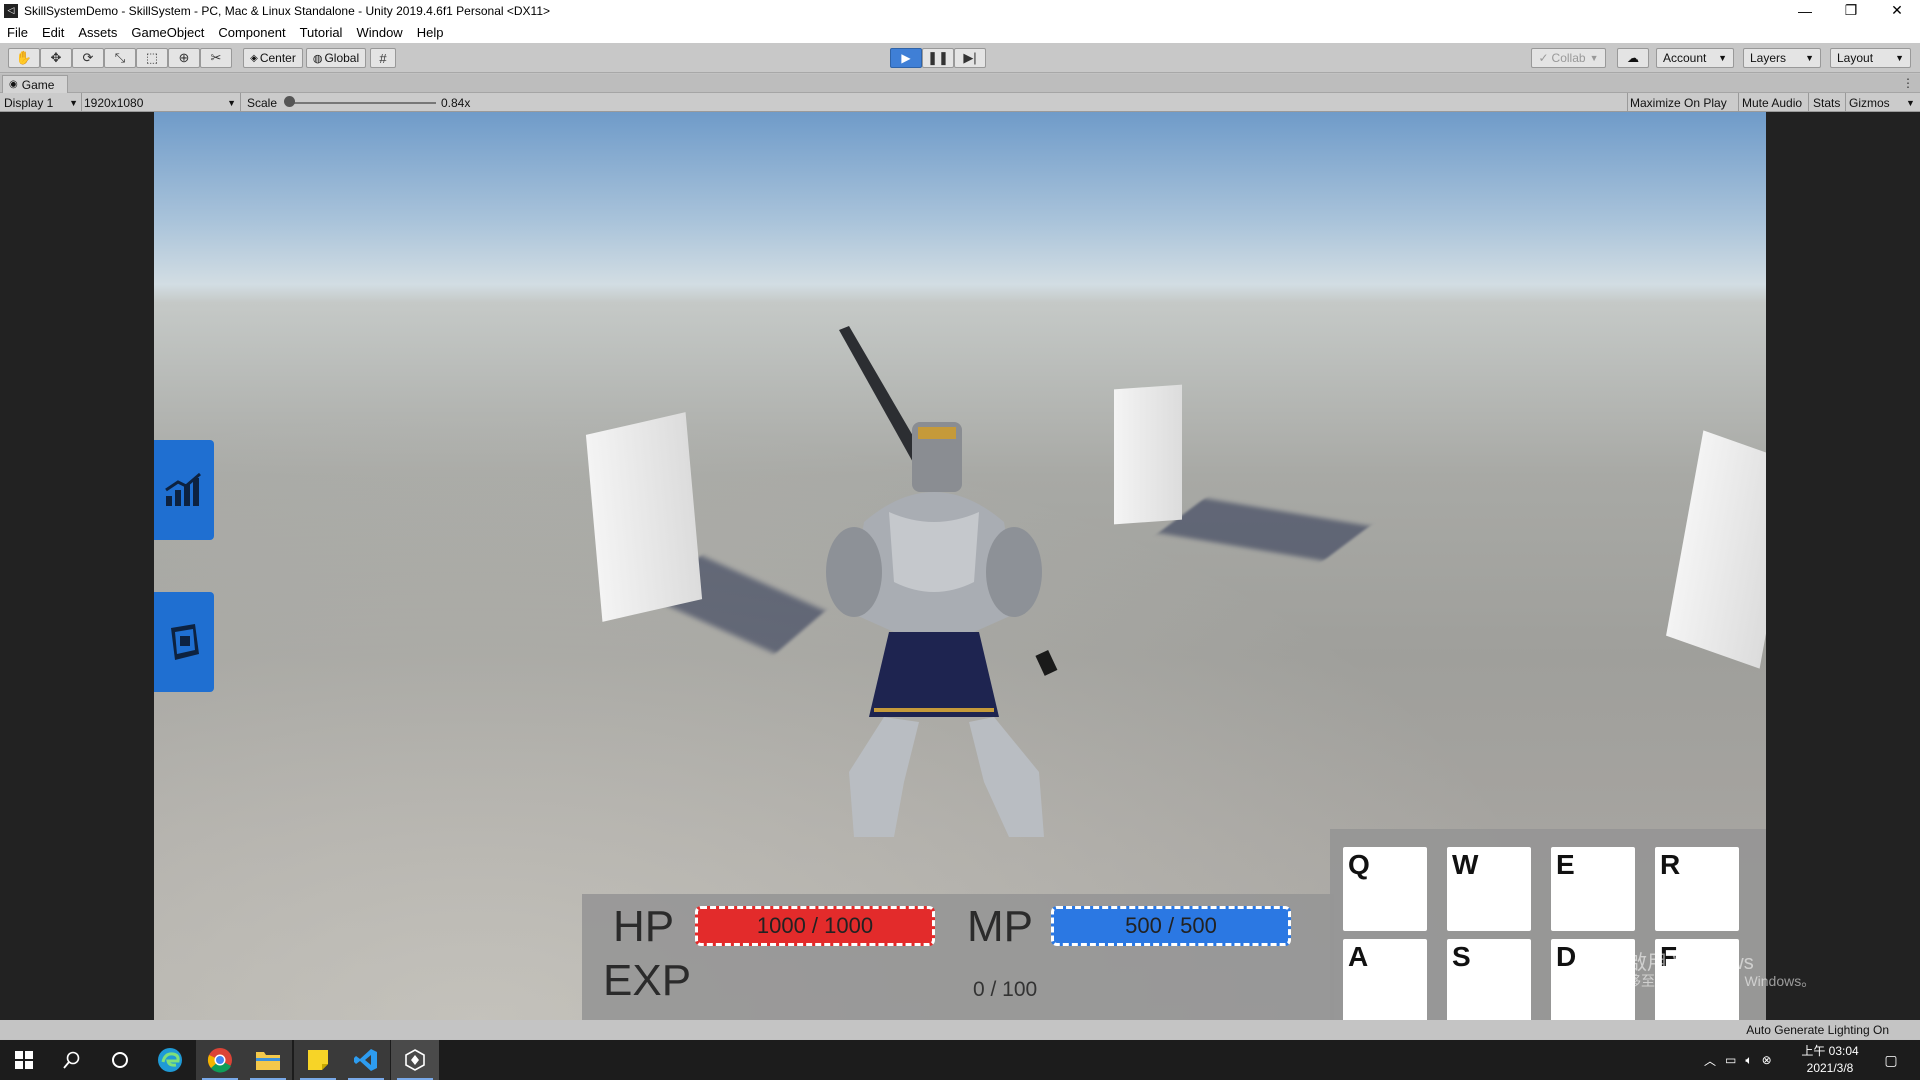 This screenshot has width=1920, height=1080. What do you see at coordinates (251, 32) in the screenshot?
I see `menu-component: Component` at bounding box center [251, 32].